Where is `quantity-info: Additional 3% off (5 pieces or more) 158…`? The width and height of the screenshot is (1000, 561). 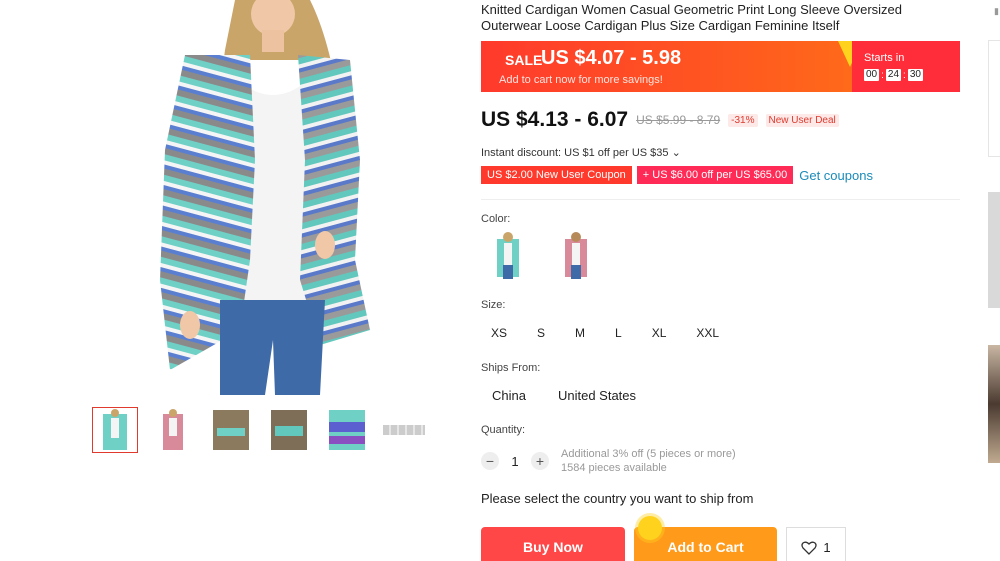
quantity-info: Additional 3% off (5 pieces or more) 158… is located at coordinates (648, 461).